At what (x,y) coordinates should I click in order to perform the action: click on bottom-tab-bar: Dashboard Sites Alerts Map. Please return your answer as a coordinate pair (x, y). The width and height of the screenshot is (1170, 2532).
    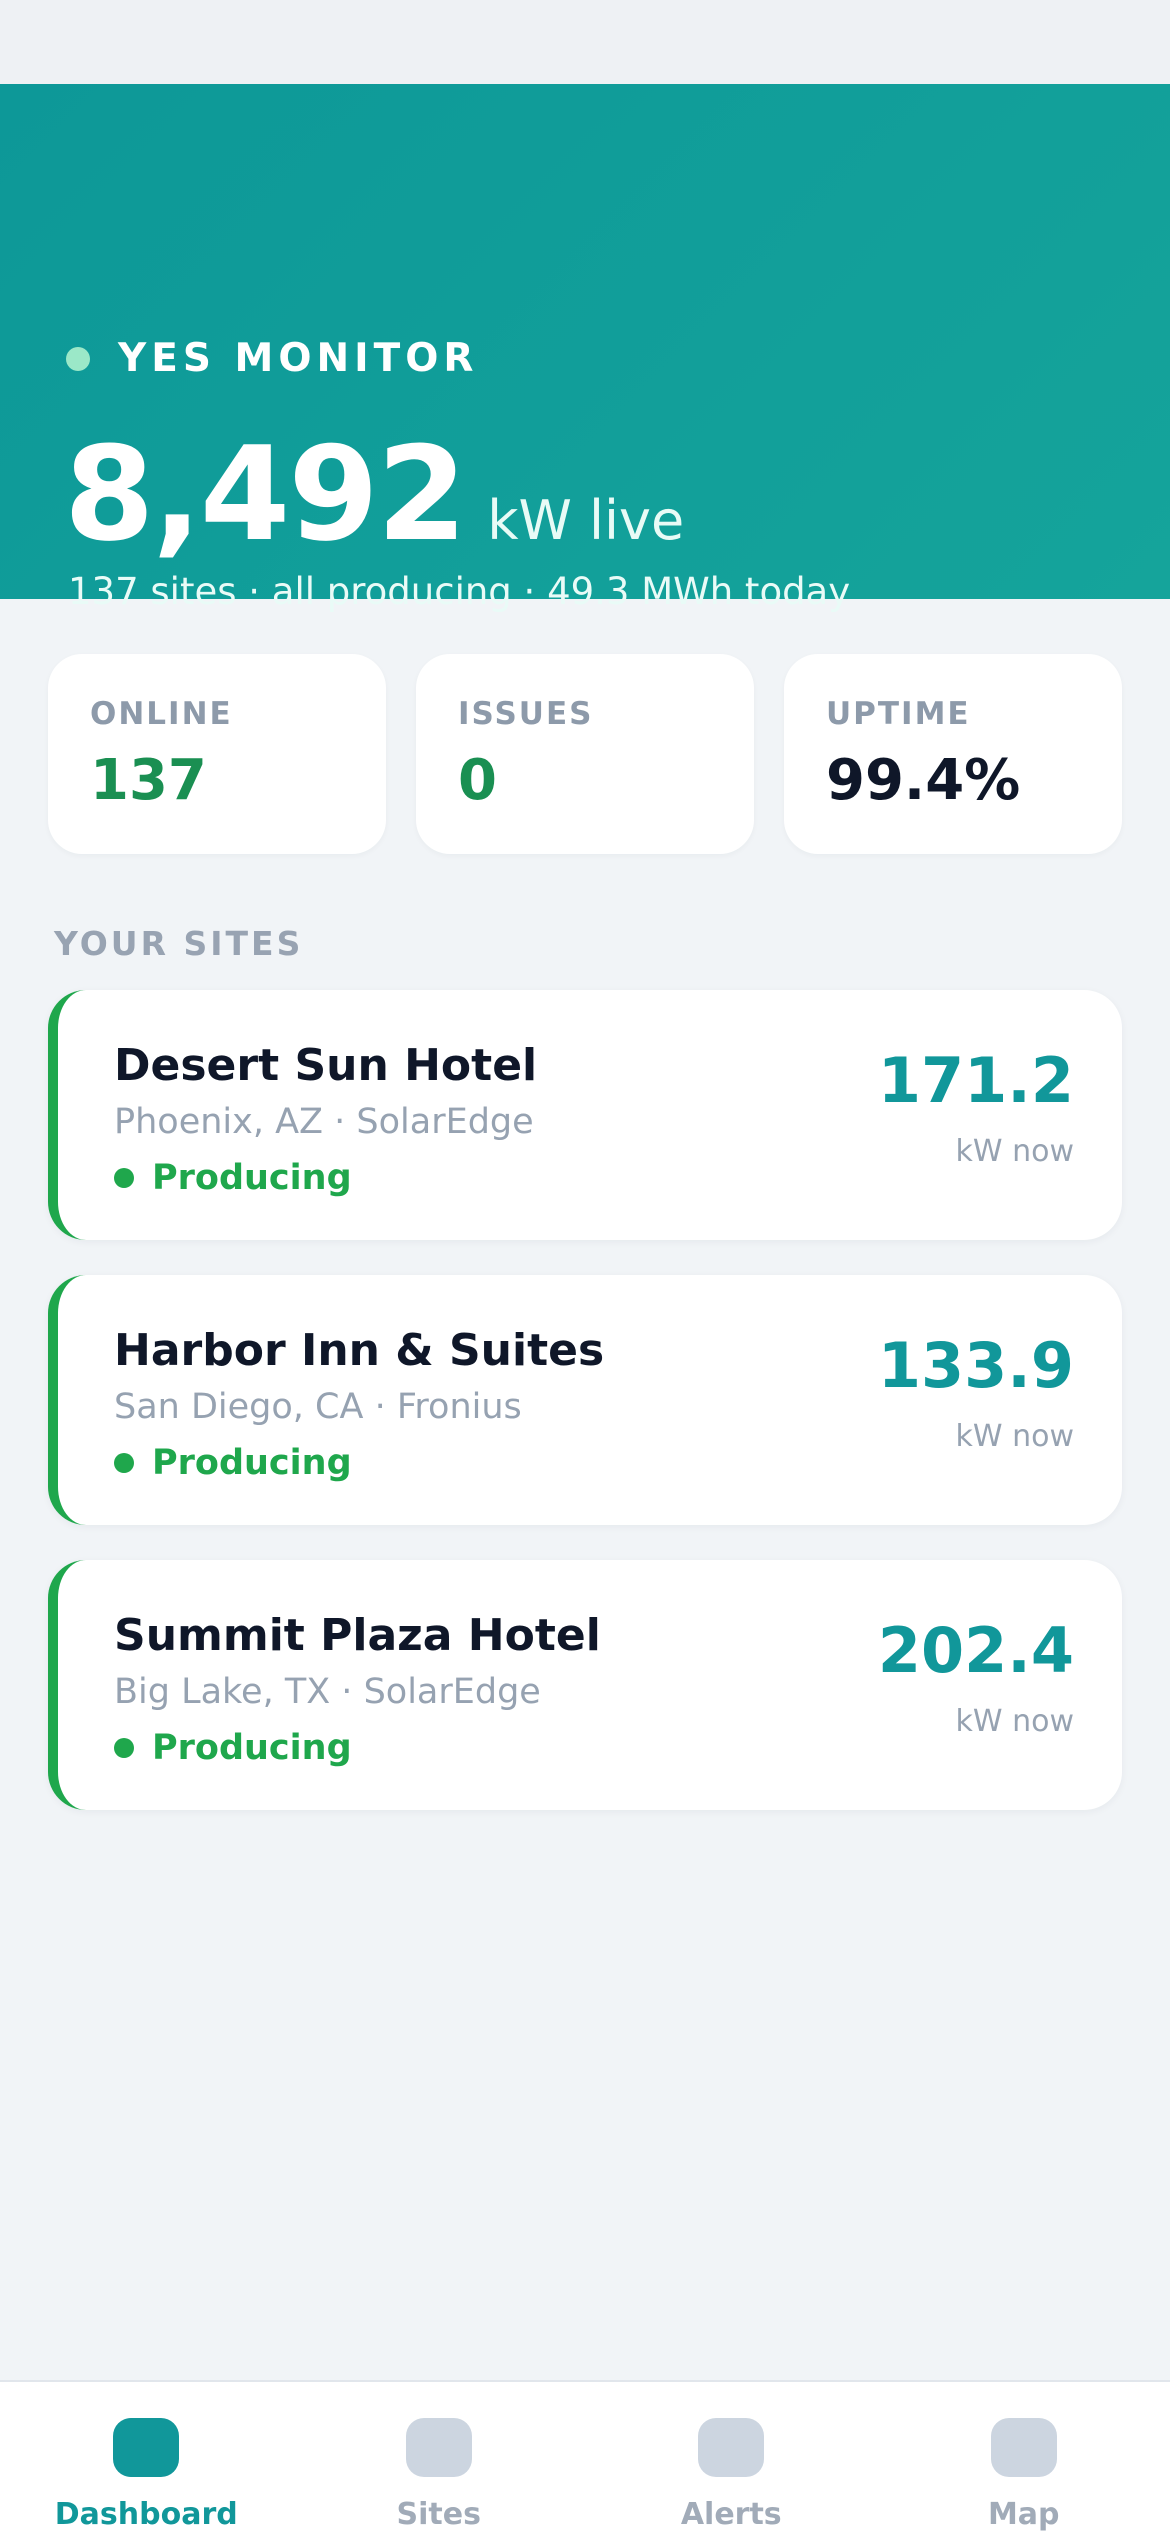
    Looking at the image, I should click on (585, 2456).